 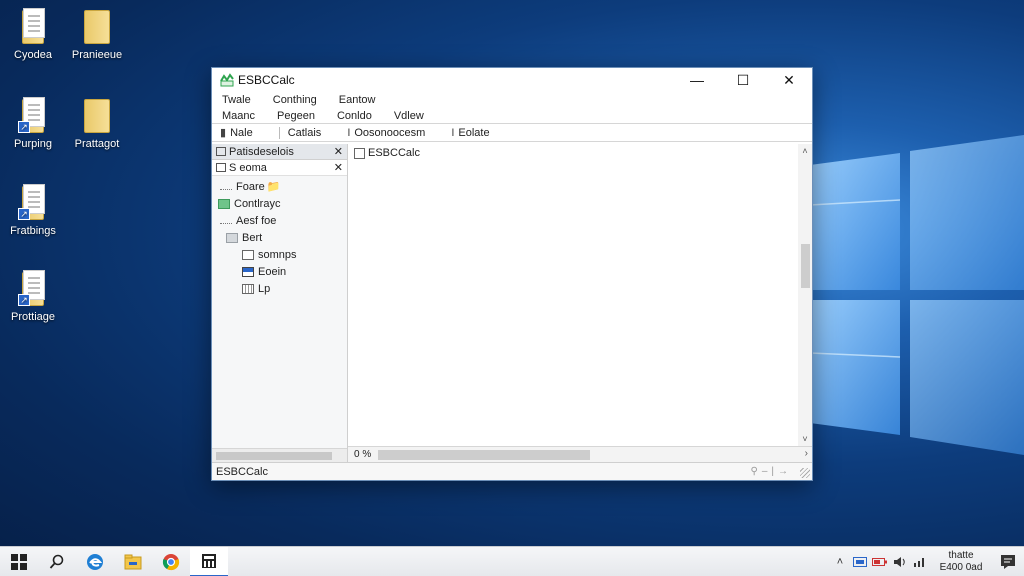 I want to click on desktop-icon-label: Cyodea, so click(x=33, y=55).